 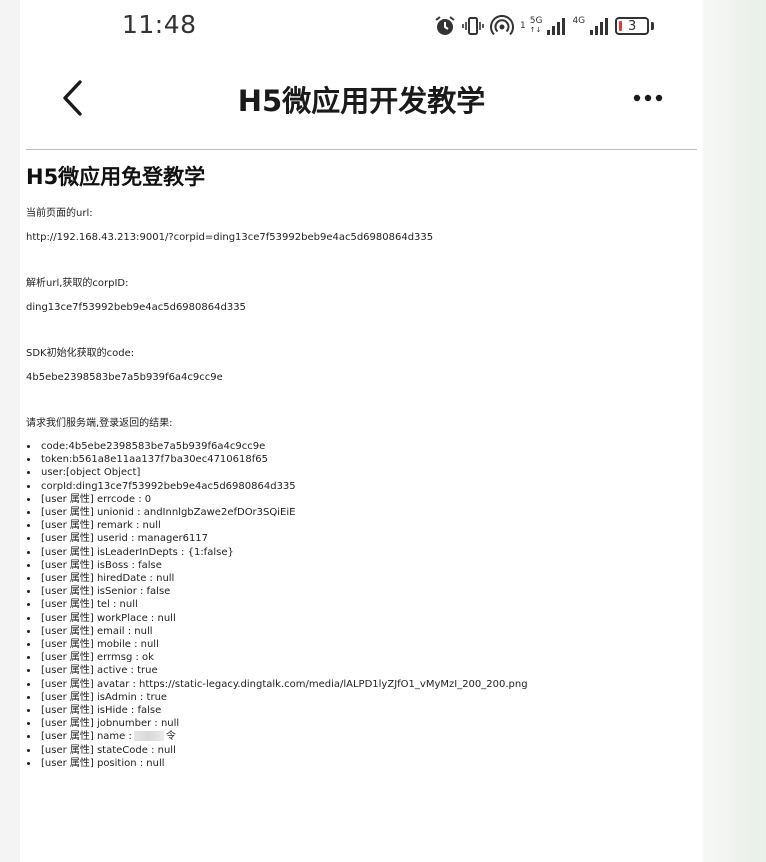 What do you see at coordinates (59, 213) in the screenshot?
I see `url-label: 当前页面的url:` at bounding box center [59, 213].